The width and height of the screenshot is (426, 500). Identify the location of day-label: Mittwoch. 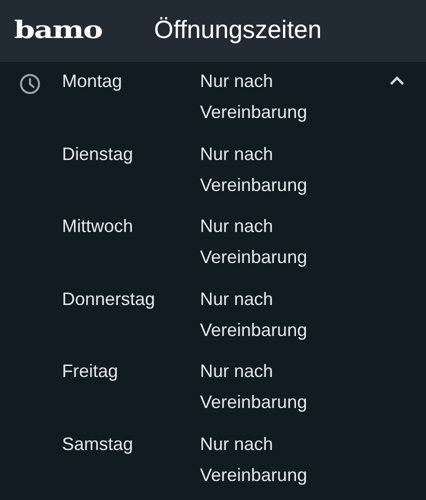
(98, 226).